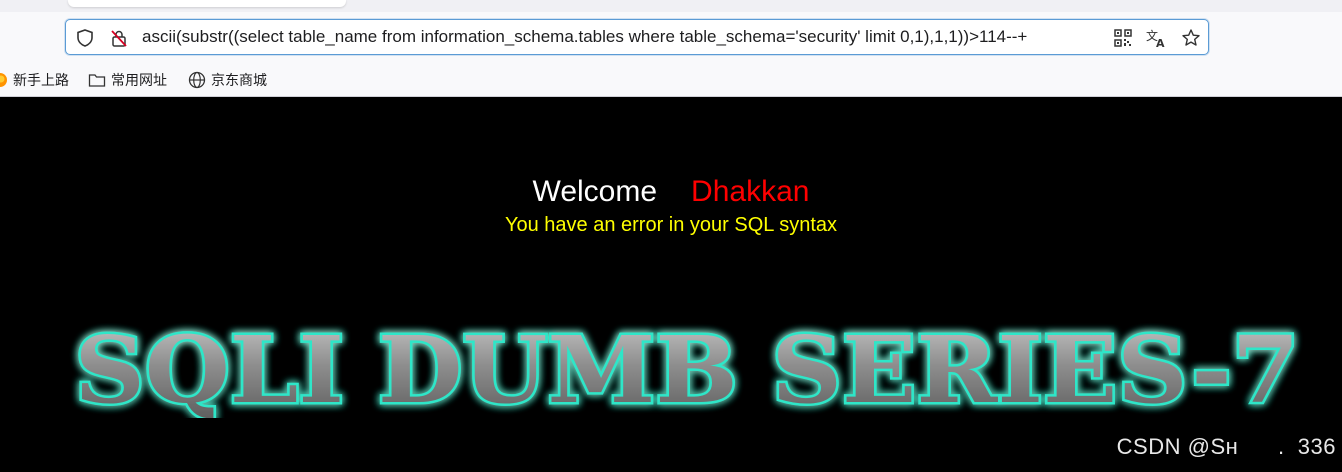  I want to click on bookmark-star-icon, so click(1191, 38).